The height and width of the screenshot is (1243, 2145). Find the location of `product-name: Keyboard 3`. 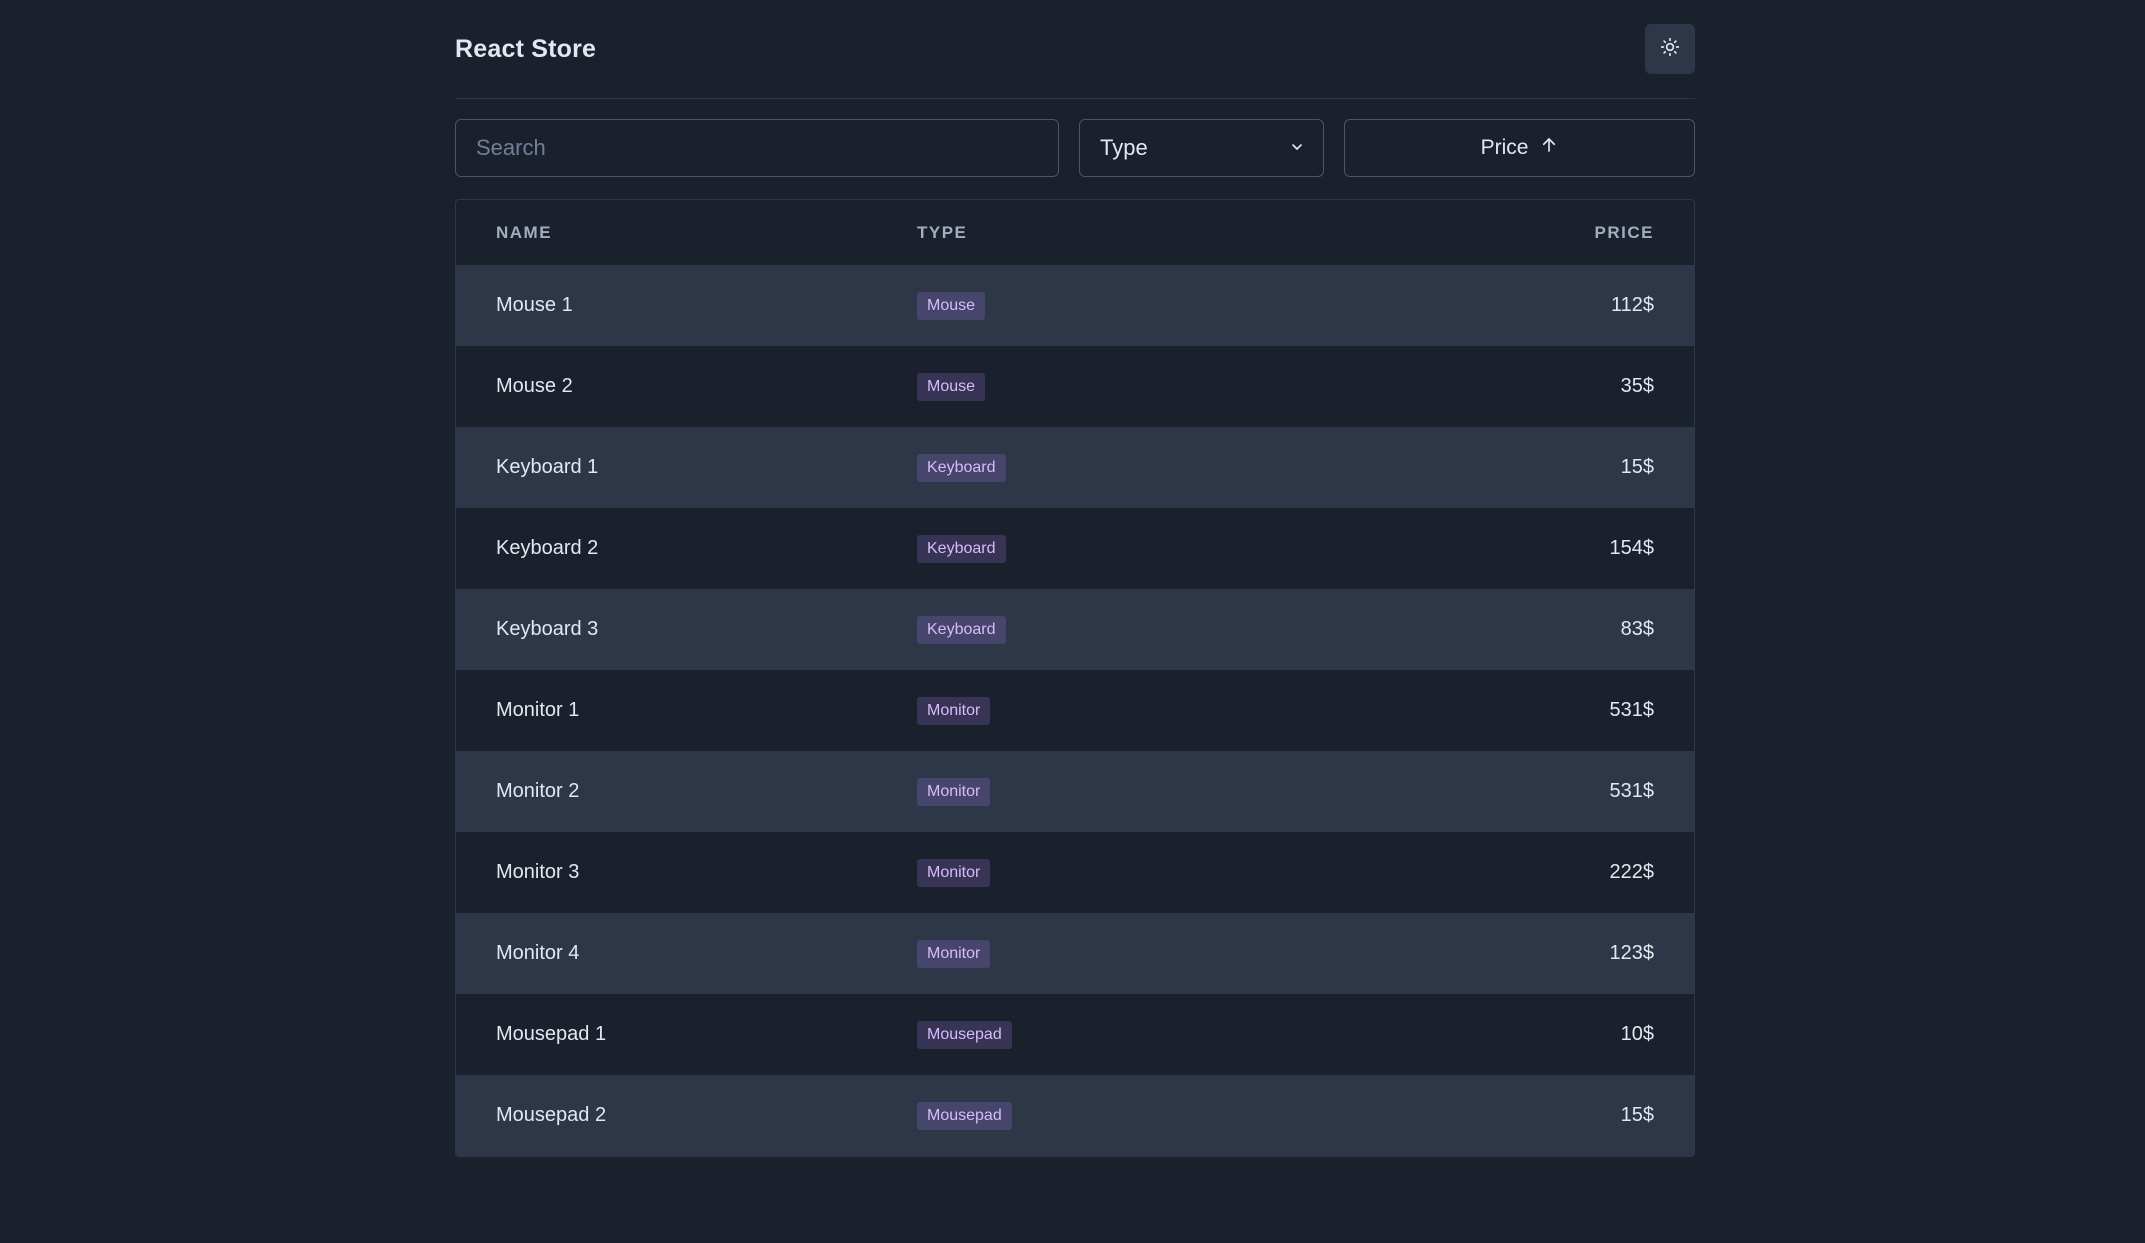

product-name: Keyboard 3 is located at coordinates (547, 629).